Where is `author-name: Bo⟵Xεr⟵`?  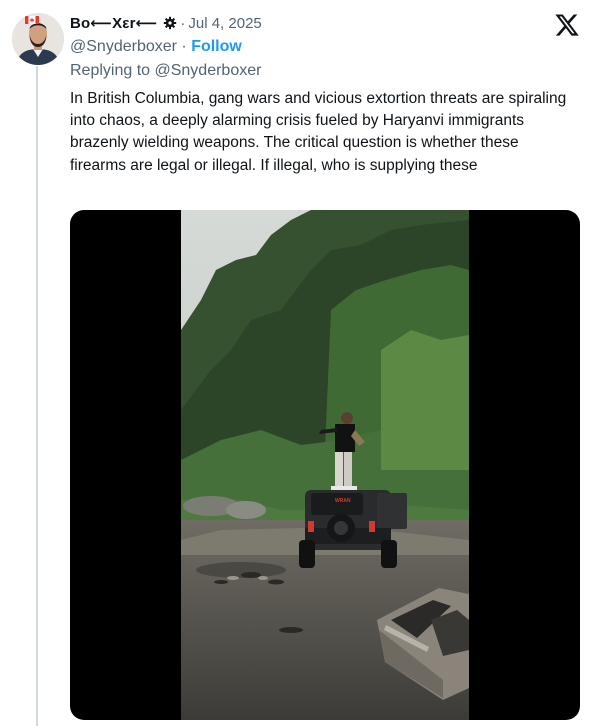
author-name: Bo⟵Xεr⟵ is located at coordinates (113, 23).